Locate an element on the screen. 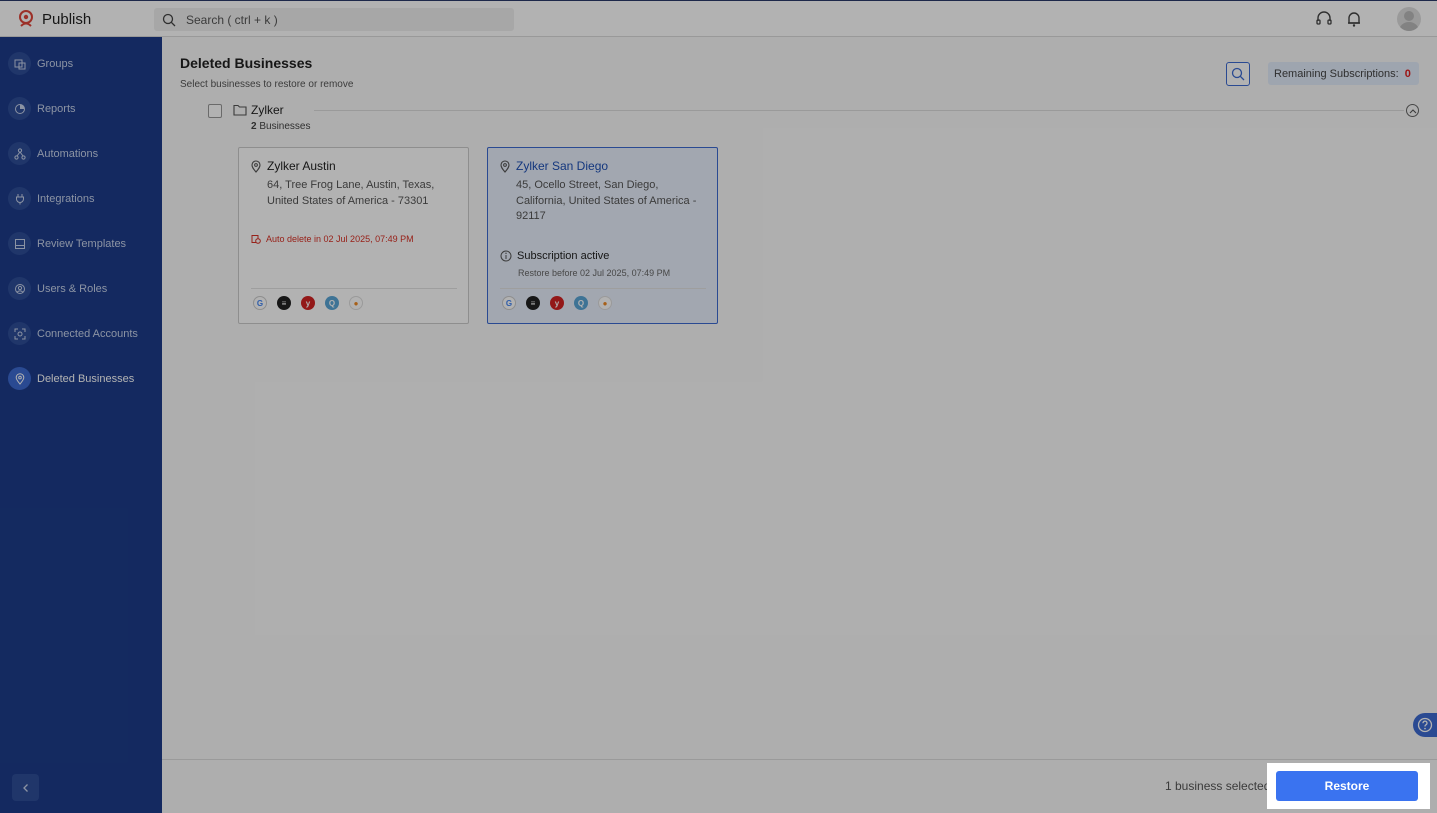 The image size is (1437, 813). sidebar-item-label: Review Templates is located at coordinates (82, 244).